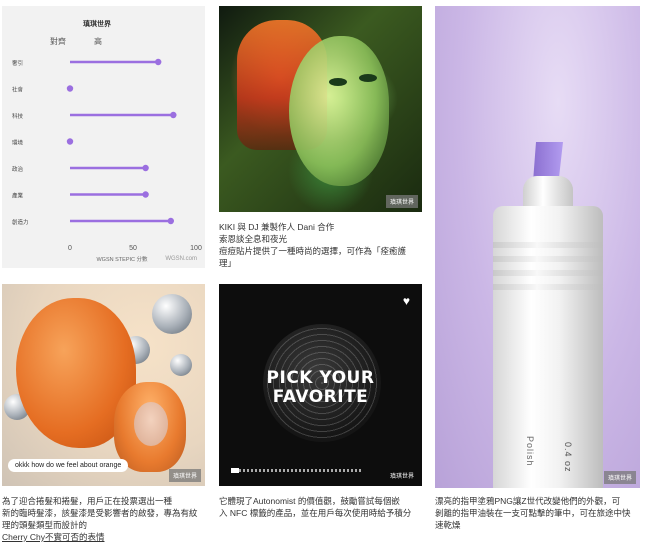 Image resolution: width=654 pixels, height=545 pixels. Describe the element at coordinates (320, 378) in the screenshot. I see `pick-title-line-1: PICK YOUR` at that location.